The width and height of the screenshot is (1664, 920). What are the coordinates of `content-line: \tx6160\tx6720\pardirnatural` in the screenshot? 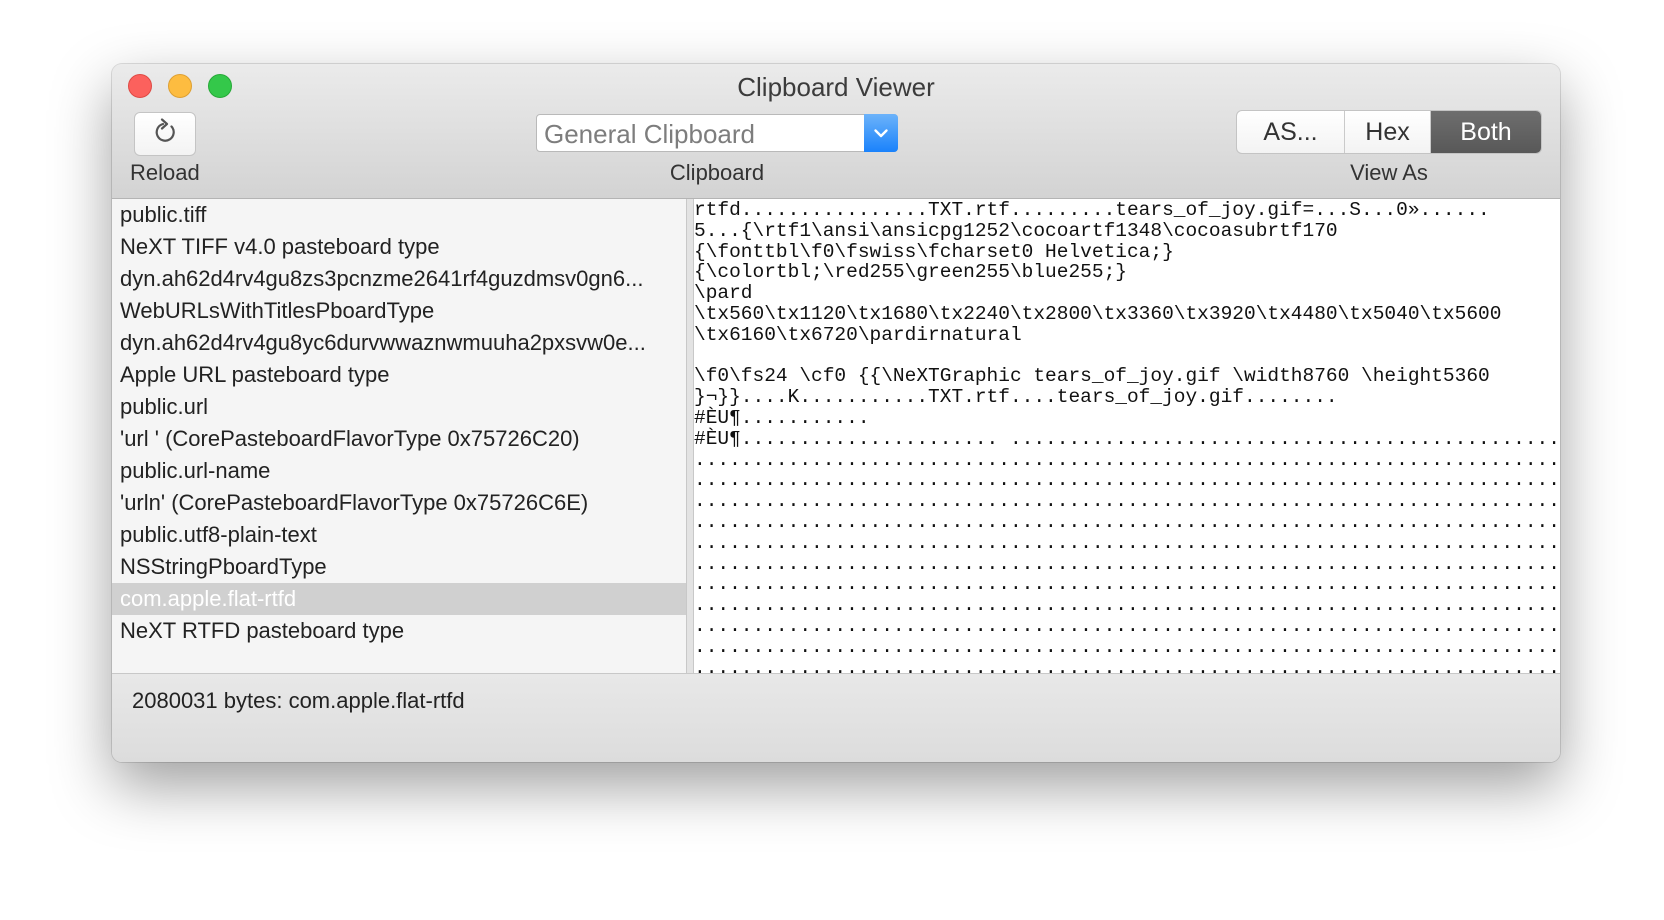 It's located at (858, 334).